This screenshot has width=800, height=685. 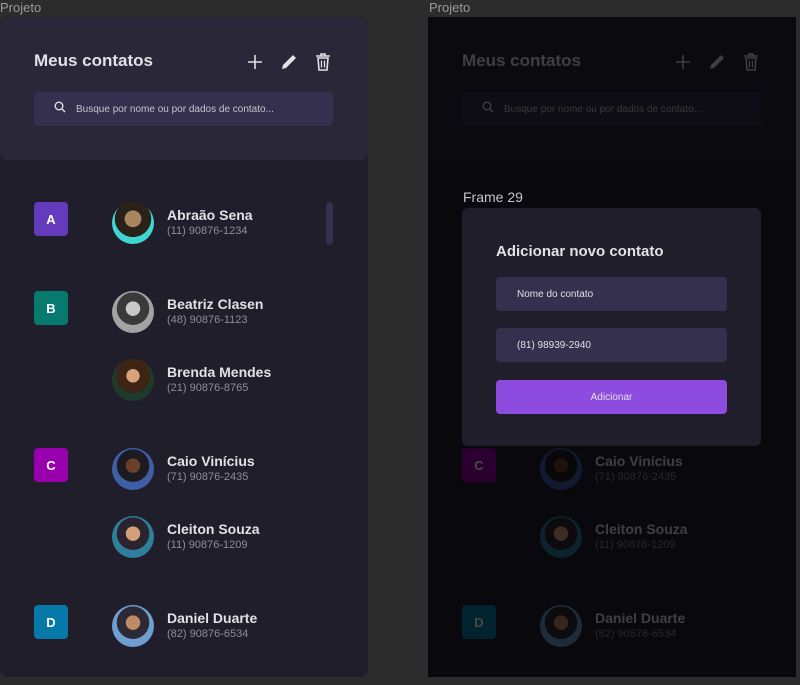 What do you see at coordinates (611, 397) in the screenshot?
I see `add-contact-button: Adicionar` at bounding box center [611, 397].